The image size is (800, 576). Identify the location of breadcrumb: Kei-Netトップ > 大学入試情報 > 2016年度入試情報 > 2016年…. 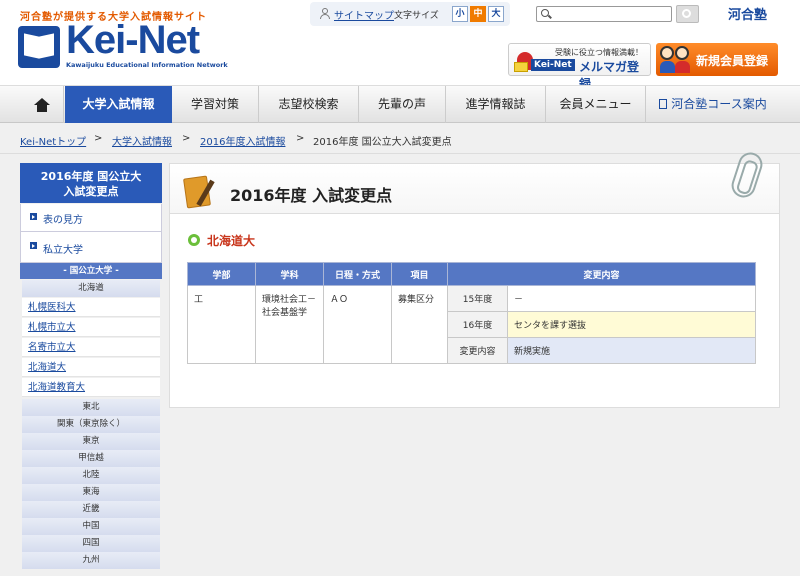
(400, 139).